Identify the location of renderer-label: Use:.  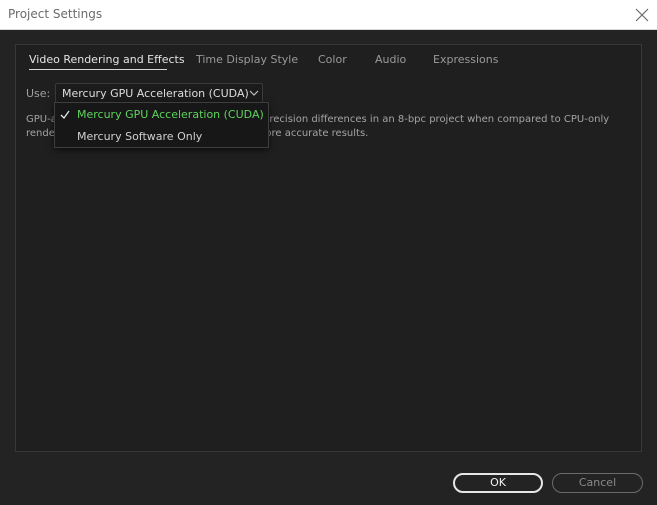
(38, 93).